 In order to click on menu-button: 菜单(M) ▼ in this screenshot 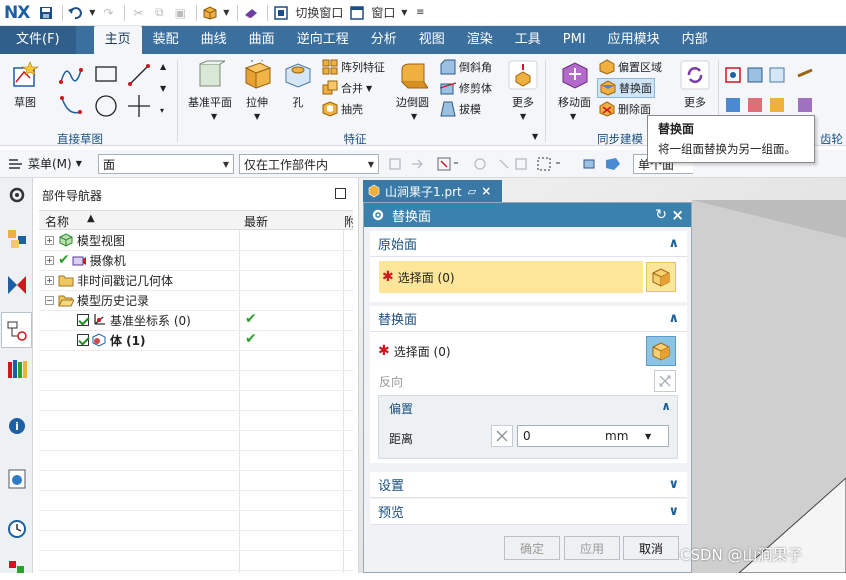, I will do `click(45, 163)`.